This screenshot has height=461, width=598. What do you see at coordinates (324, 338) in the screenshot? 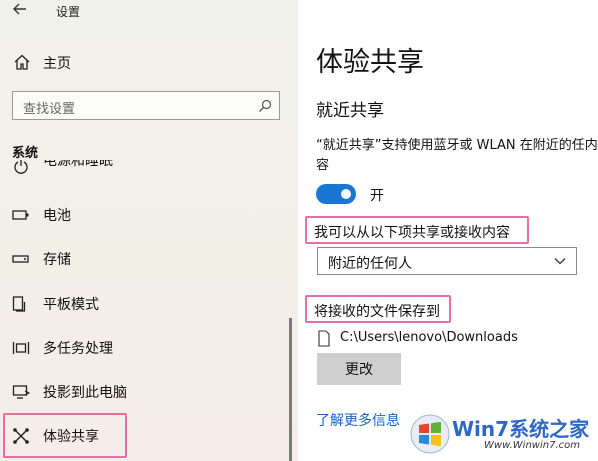
I see `file-icon` at bounding box center [324, 338].